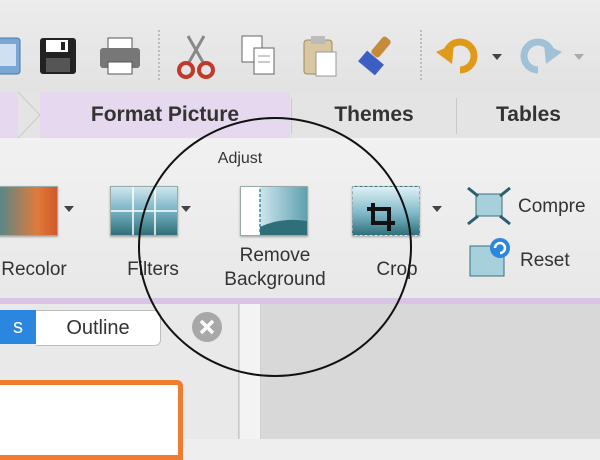 The height and width of the screenshot is (460, 600). I want to click on ribbon-group-label: Adjust, so click(240, 158).